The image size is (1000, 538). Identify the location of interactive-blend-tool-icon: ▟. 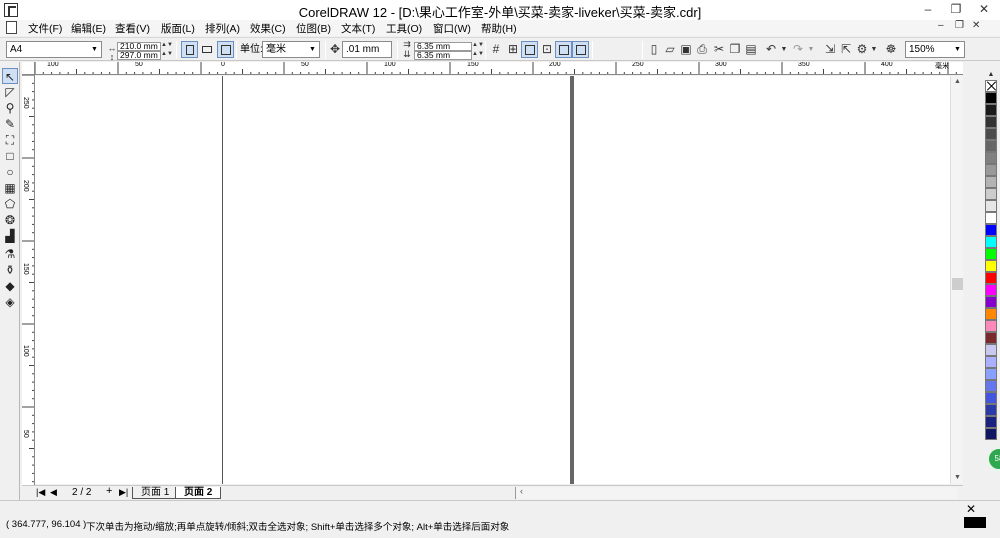
(10, 236).